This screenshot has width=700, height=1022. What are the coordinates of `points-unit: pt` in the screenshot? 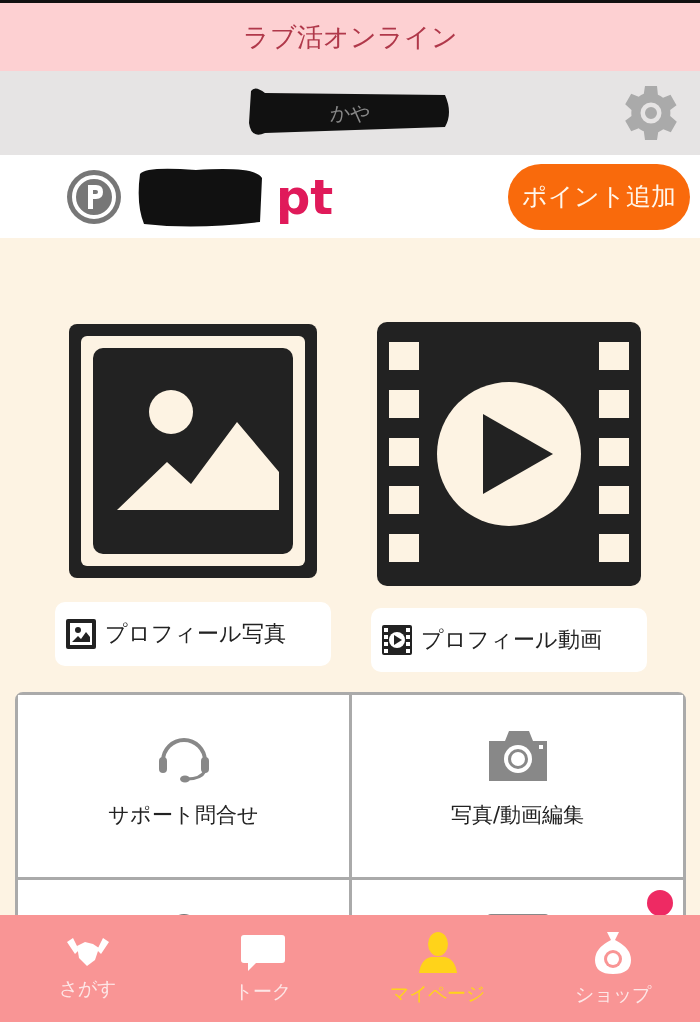 It's located at (305, 196).